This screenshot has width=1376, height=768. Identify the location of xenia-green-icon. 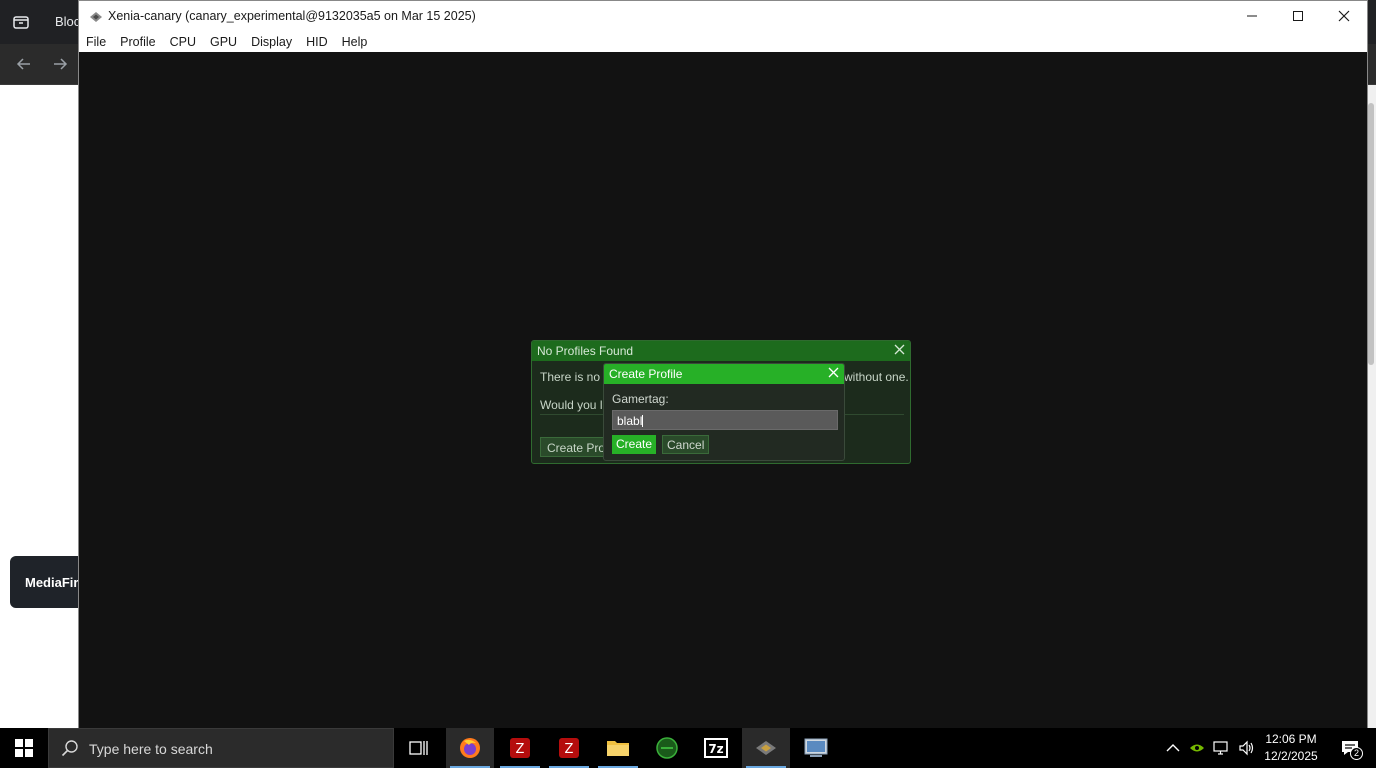
(667, 748).